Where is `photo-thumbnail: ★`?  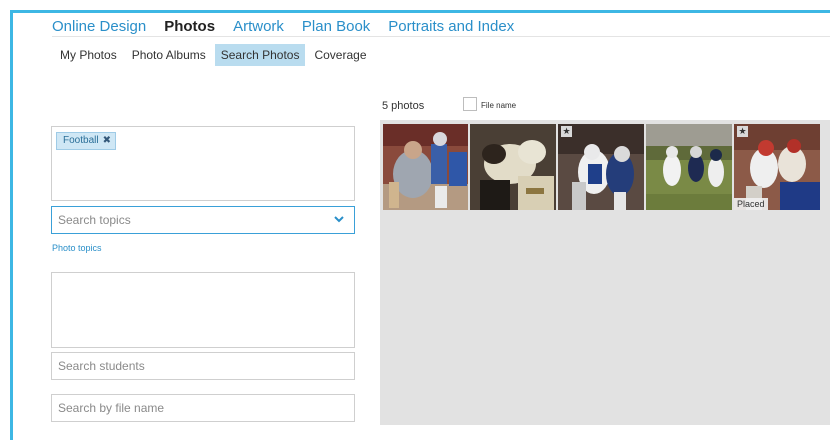 photo-thumbnail: ★ is located at coordinates (601, 167).